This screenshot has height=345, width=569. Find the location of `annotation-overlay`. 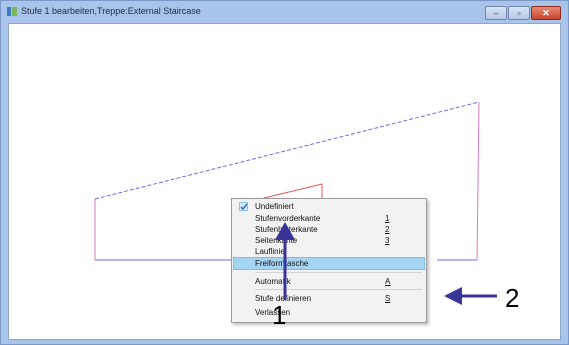

annotation-overlay is located at coordinates (386, 263).